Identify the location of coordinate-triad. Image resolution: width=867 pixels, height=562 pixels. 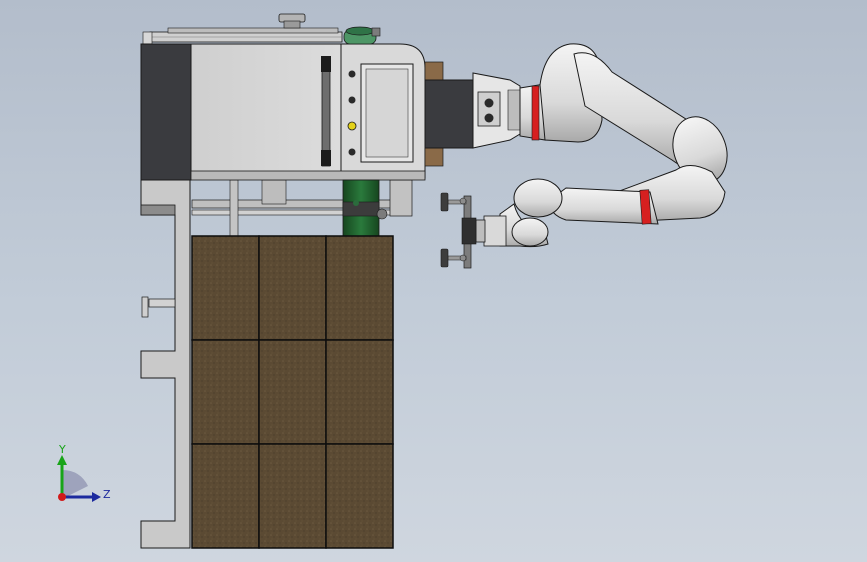
(79, 478).